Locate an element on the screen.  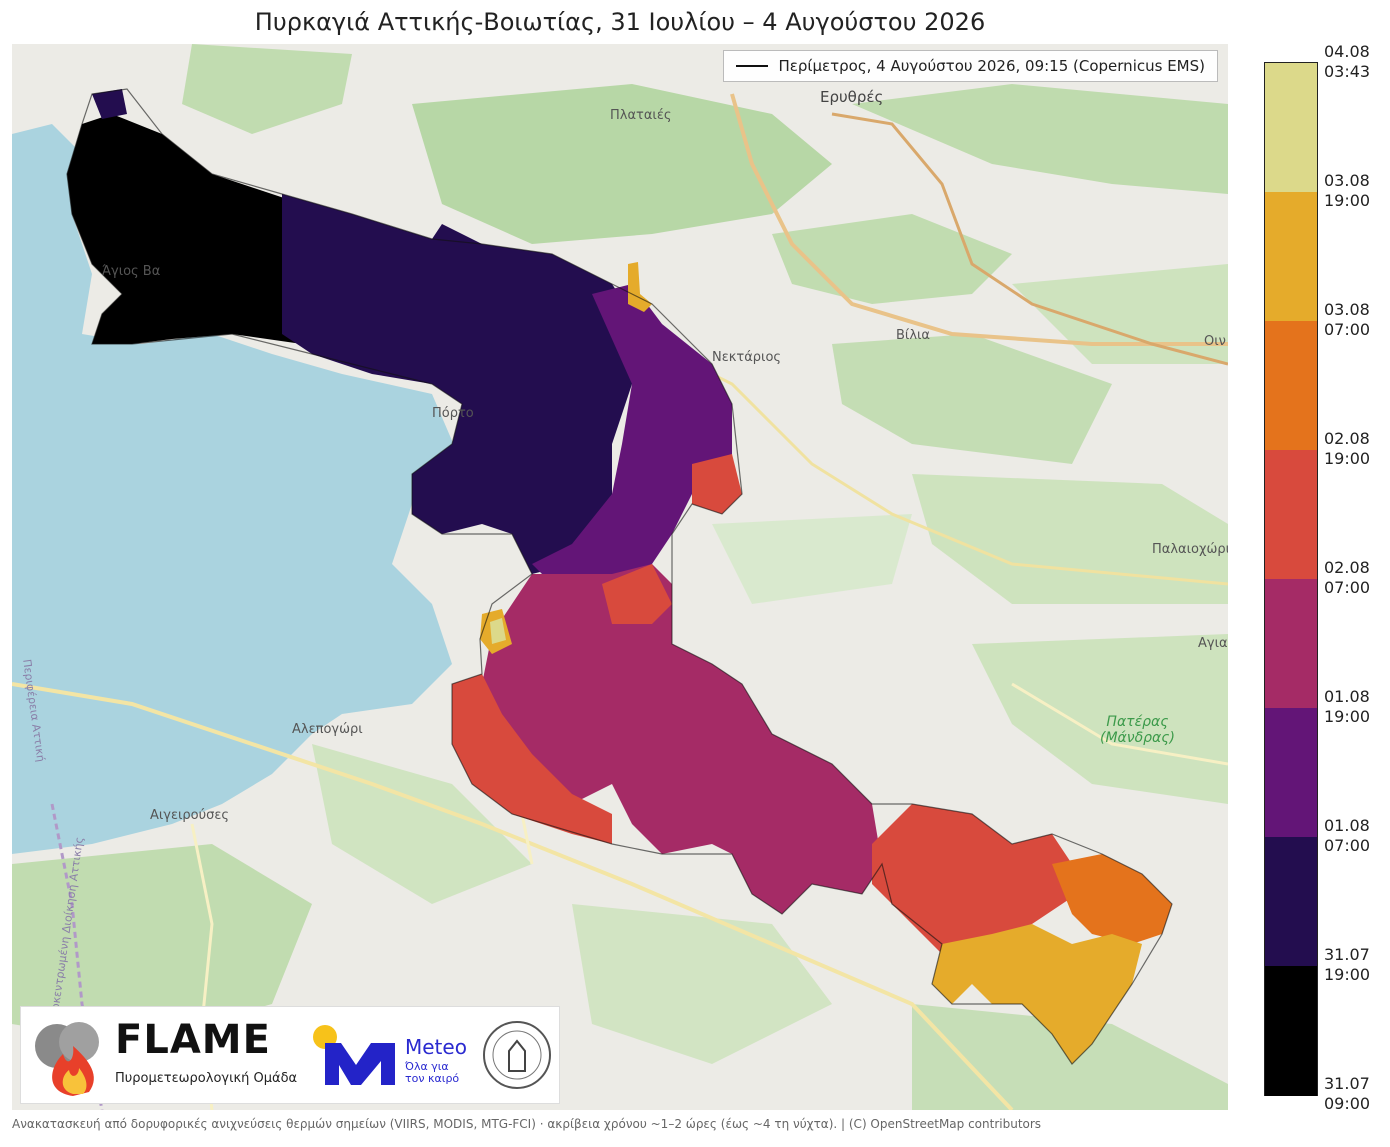
flame-logo-text: FLAME is located at coordinates (193, 1040).